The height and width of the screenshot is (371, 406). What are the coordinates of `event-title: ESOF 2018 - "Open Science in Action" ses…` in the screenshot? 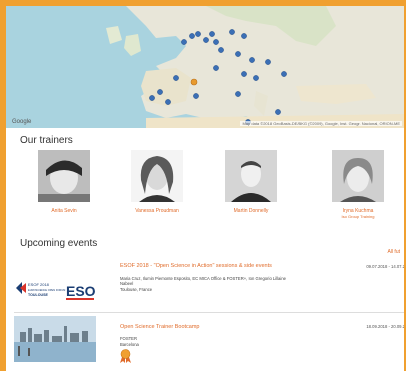 It's located at (196, 266).